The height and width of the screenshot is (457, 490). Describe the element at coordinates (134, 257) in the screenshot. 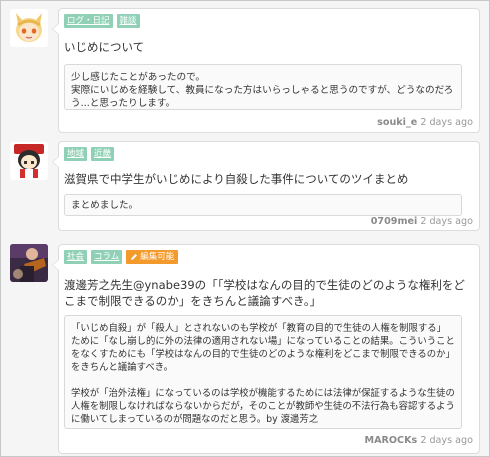

I see `pencil-icon` at that location.